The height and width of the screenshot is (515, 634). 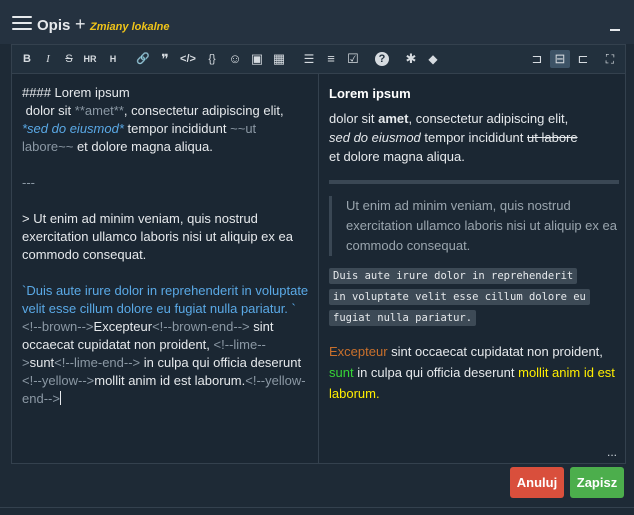 I want to click on plus-icon: +, so click(x=80, y=24).